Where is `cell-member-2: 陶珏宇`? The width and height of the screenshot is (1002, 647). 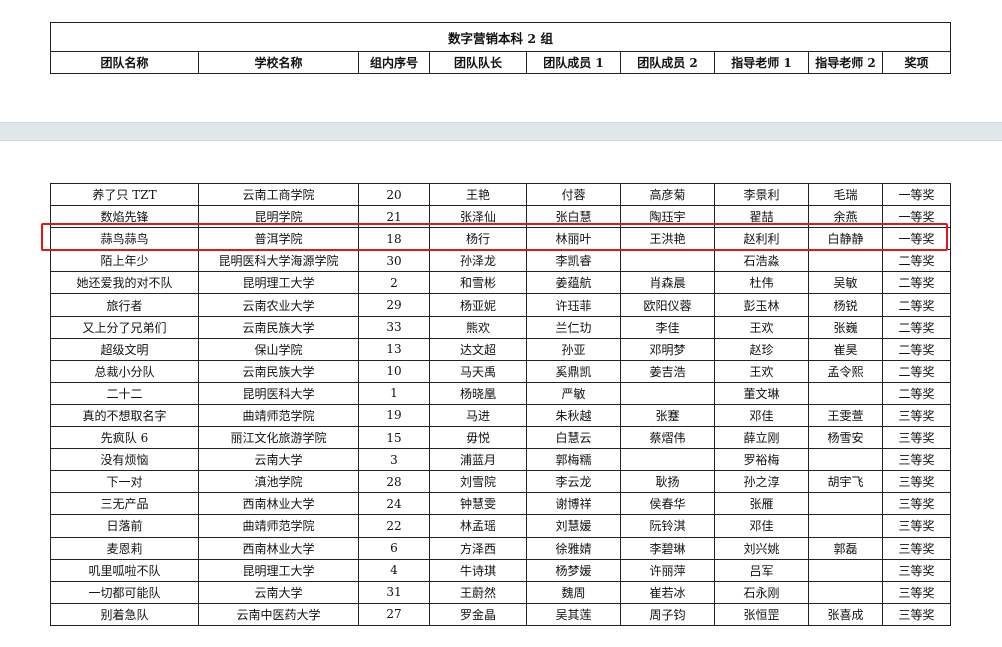 cell-member-2: 陶珏宇 is located at coordinates (667, 217).